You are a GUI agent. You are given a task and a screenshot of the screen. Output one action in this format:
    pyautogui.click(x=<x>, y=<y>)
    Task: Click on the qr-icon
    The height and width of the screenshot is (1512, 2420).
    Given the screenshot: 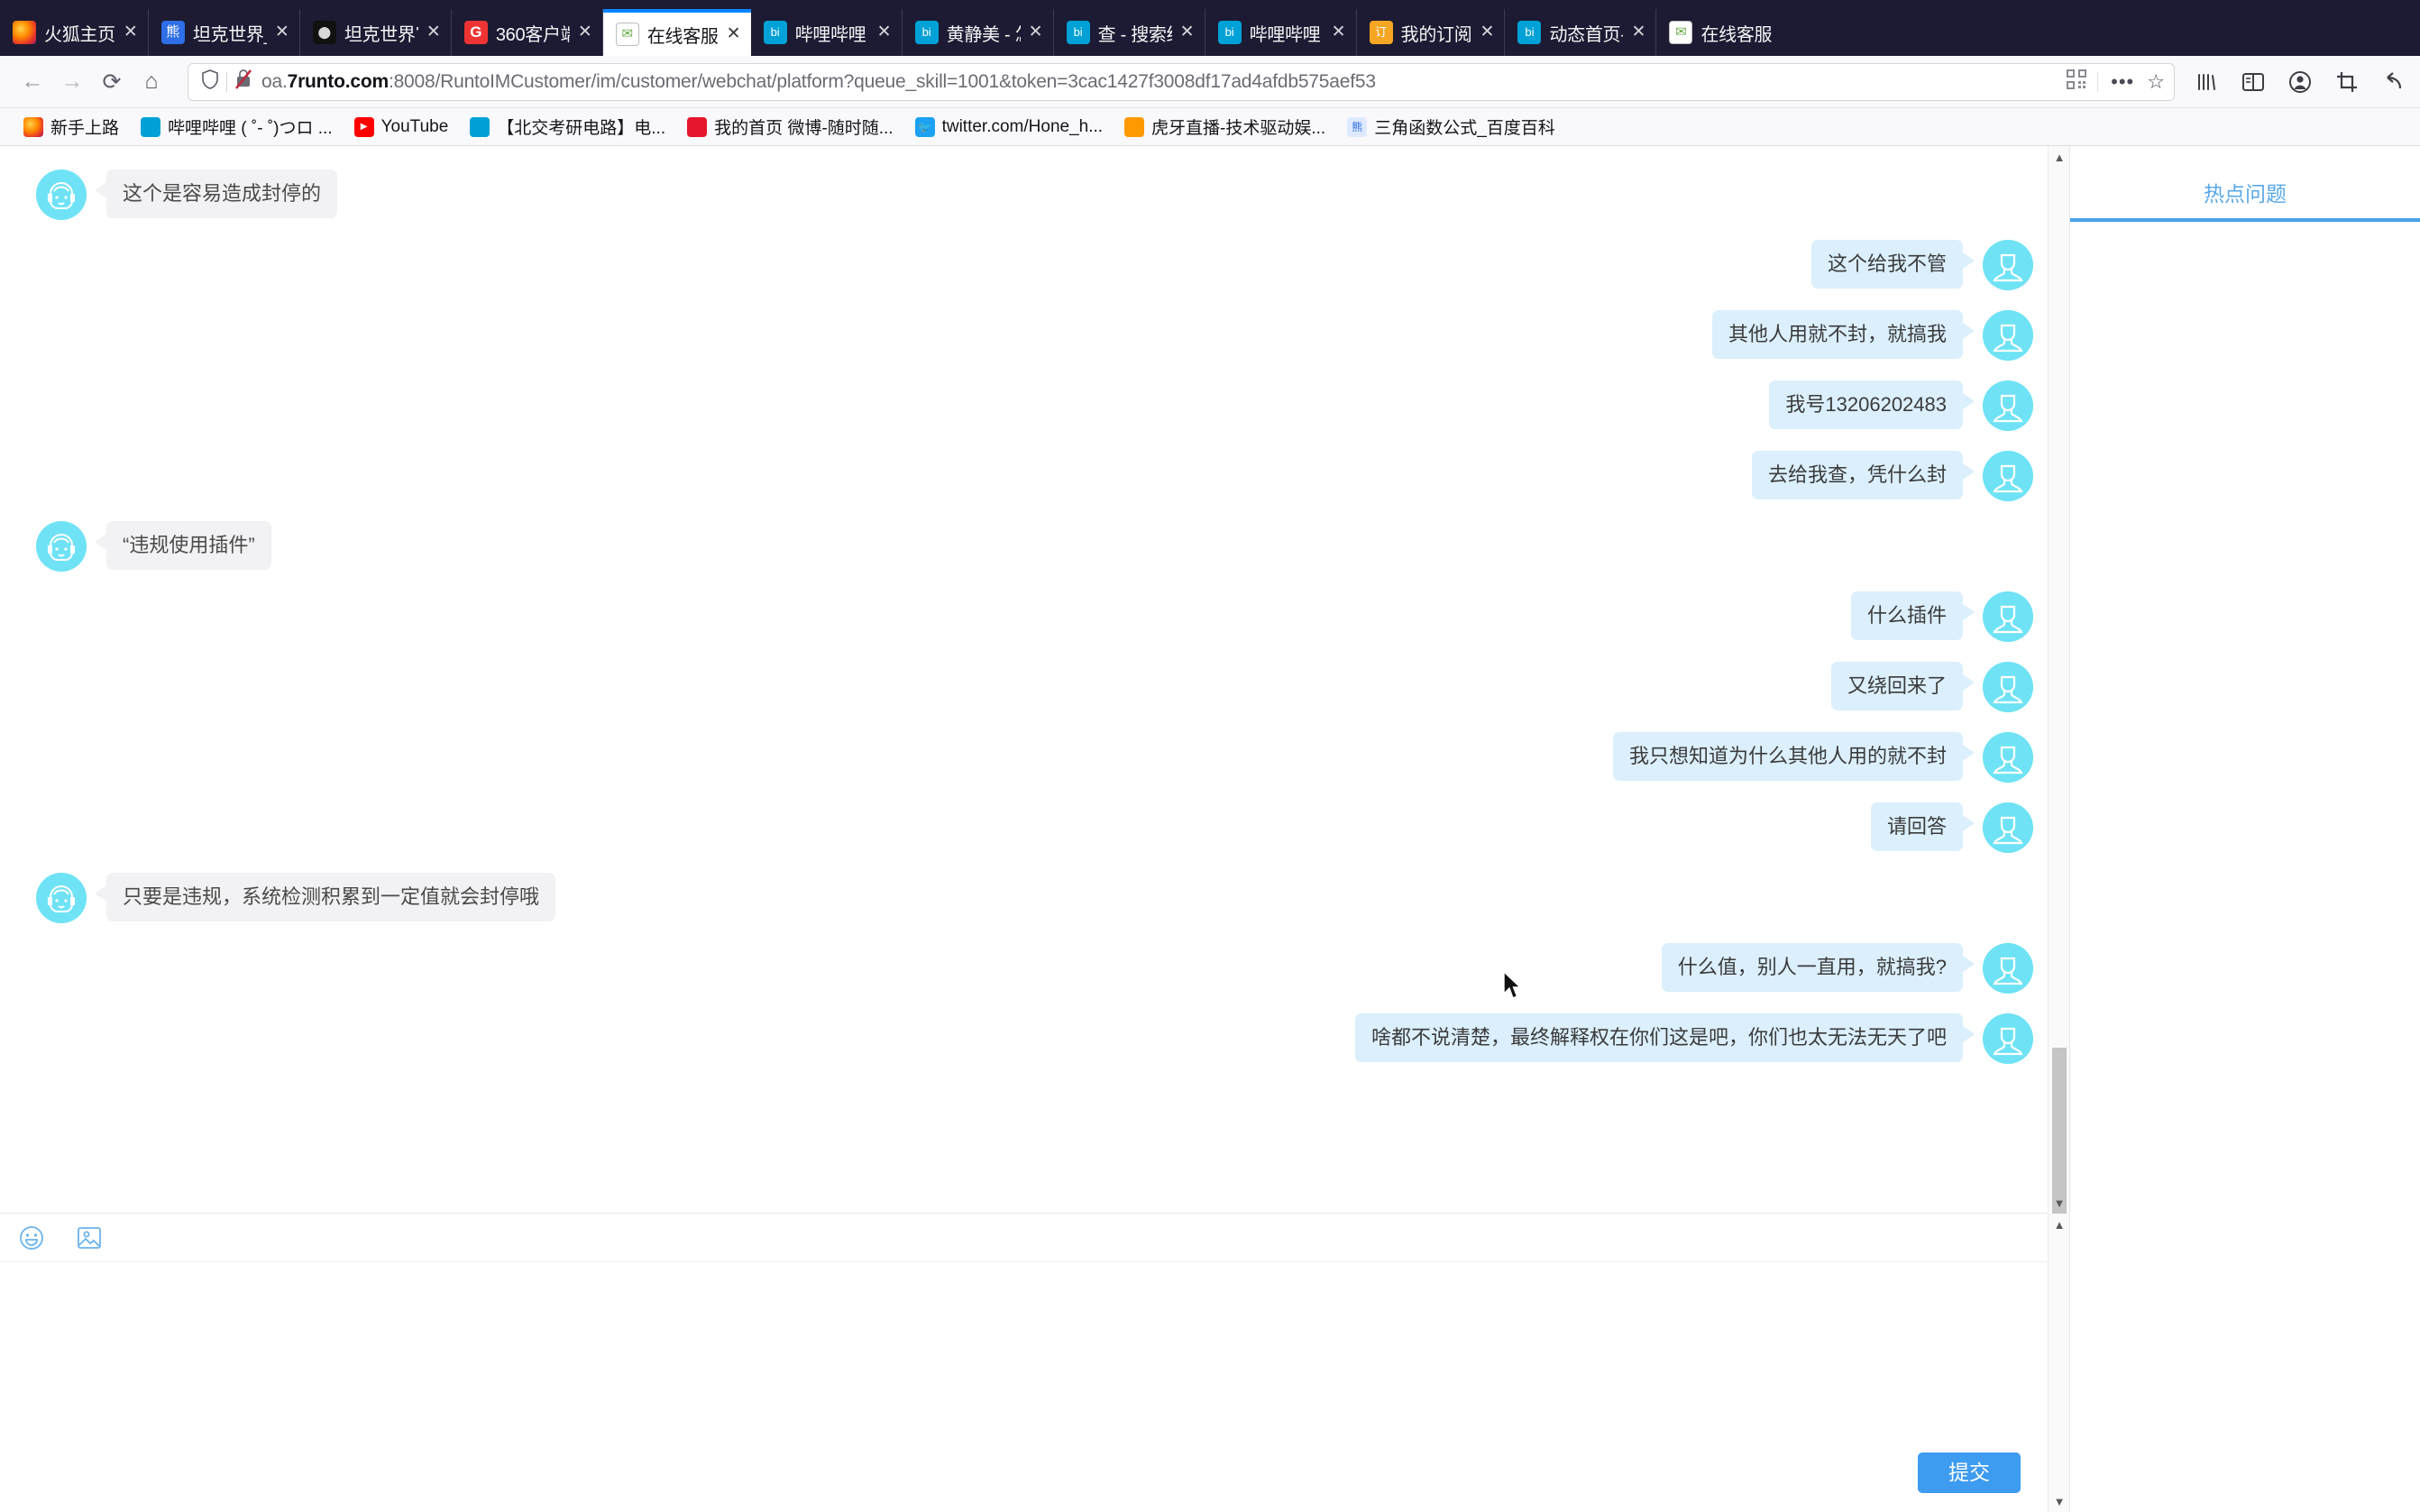 What is the action you would take?
    pyautogui.click(x=2077, y=82)
    